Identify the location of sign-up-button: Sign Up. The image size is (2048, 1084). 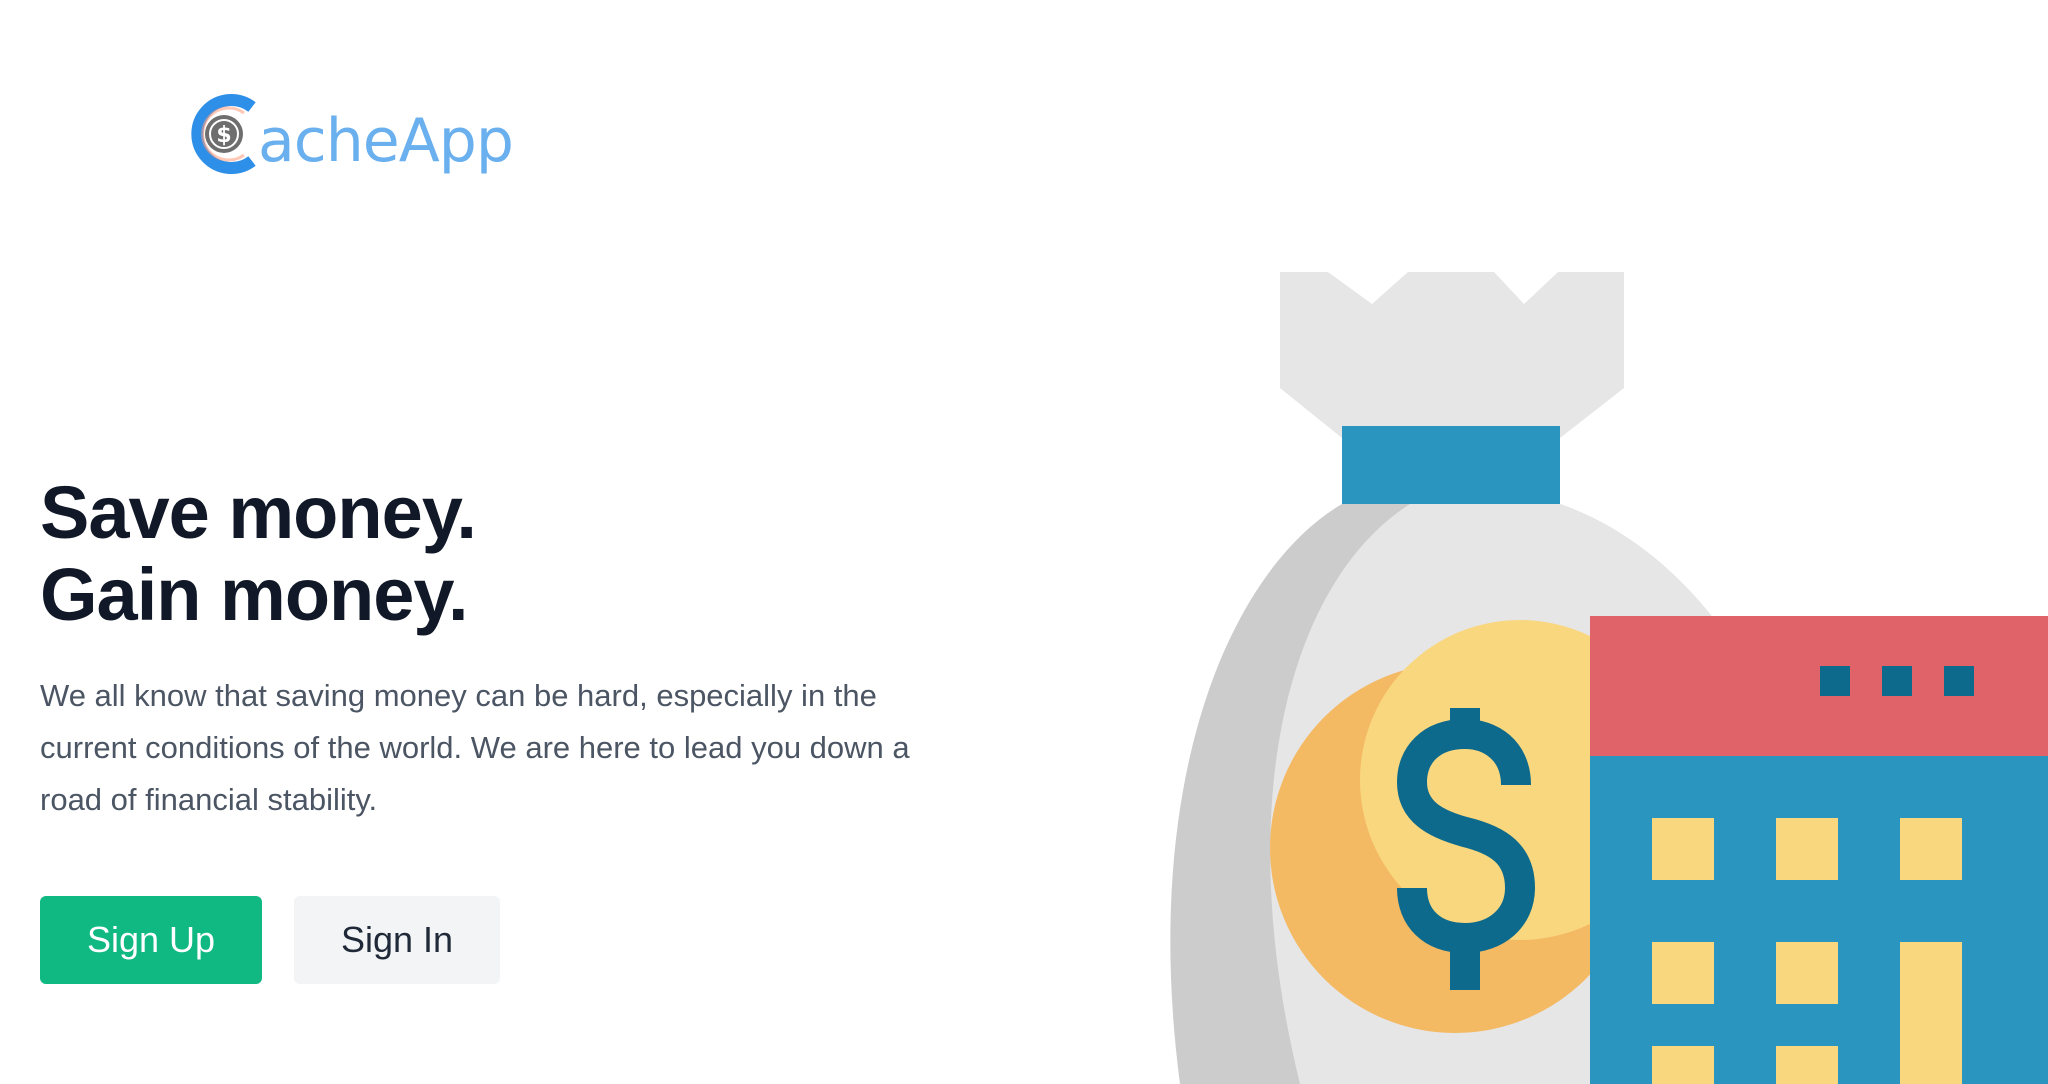
(151, 940).